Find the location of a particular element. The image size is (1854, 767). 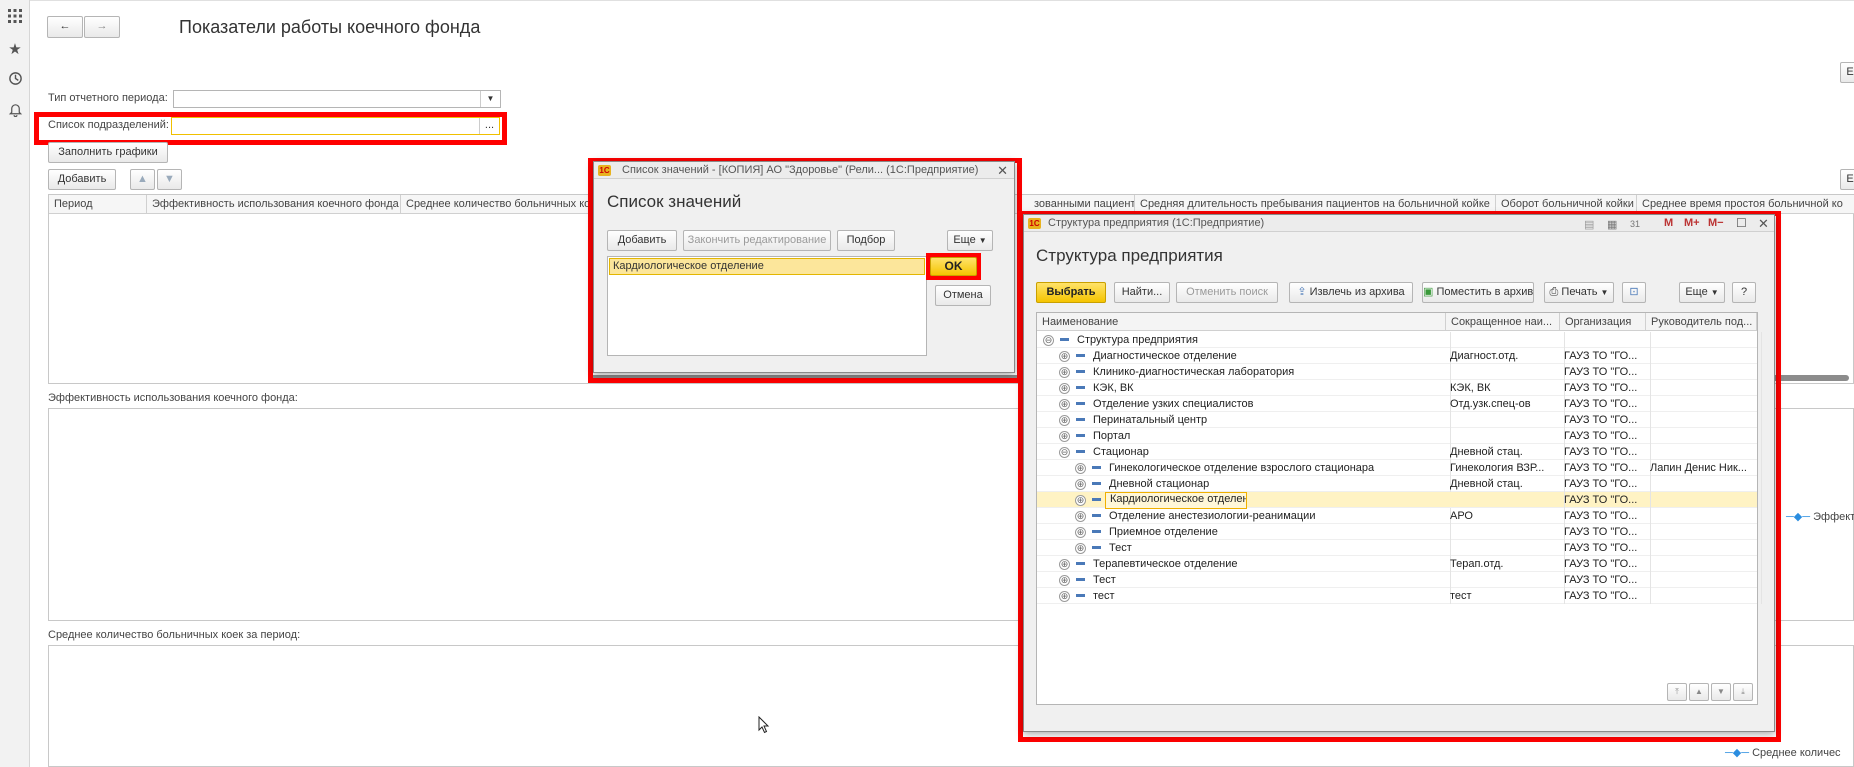

select-button: Выбрать is located at coordinates (1071, 292).